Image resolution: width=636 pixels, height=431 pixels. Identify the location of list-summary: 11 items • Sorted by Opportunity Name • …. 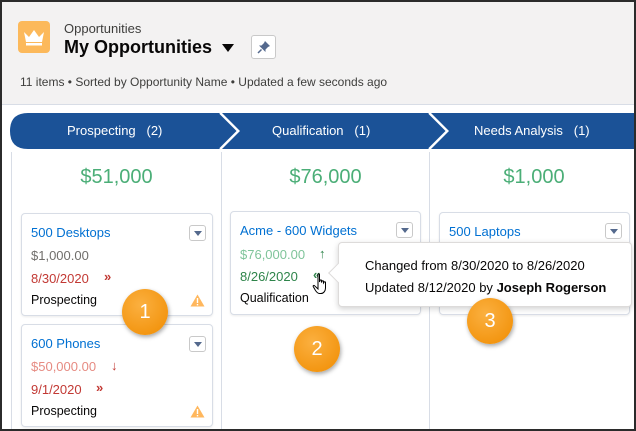
(204, 82).